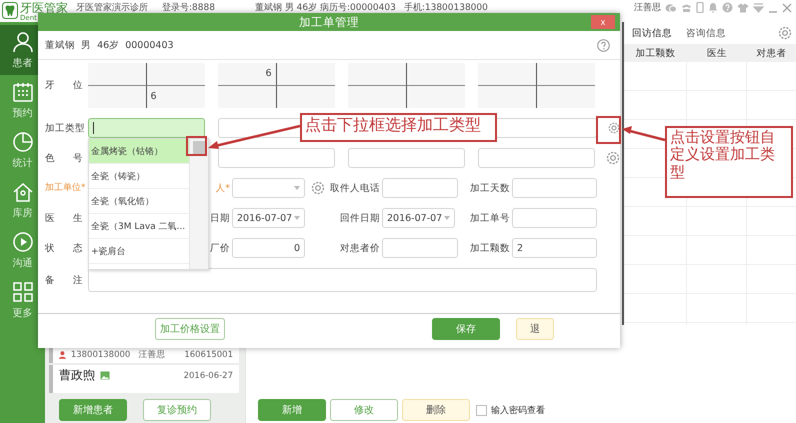 This screenshot has height=423, width=796. I want to click on play-icon, so click(23, 241).